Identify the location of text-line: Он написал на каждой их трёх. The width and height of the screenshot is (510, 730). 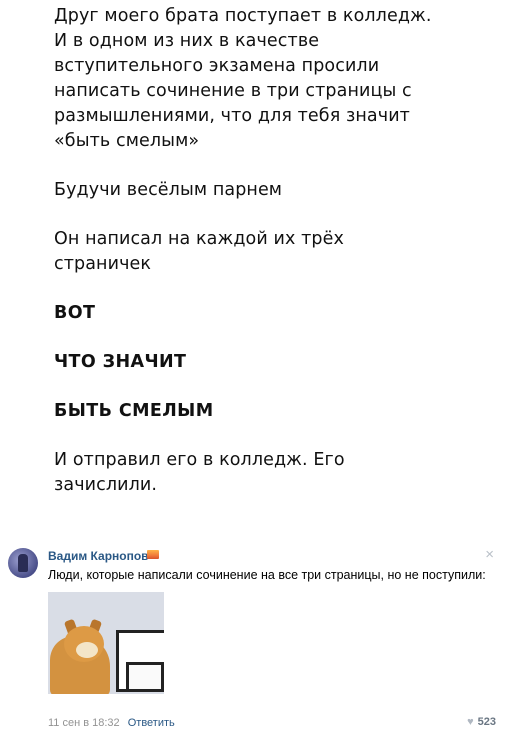
(199, 239).